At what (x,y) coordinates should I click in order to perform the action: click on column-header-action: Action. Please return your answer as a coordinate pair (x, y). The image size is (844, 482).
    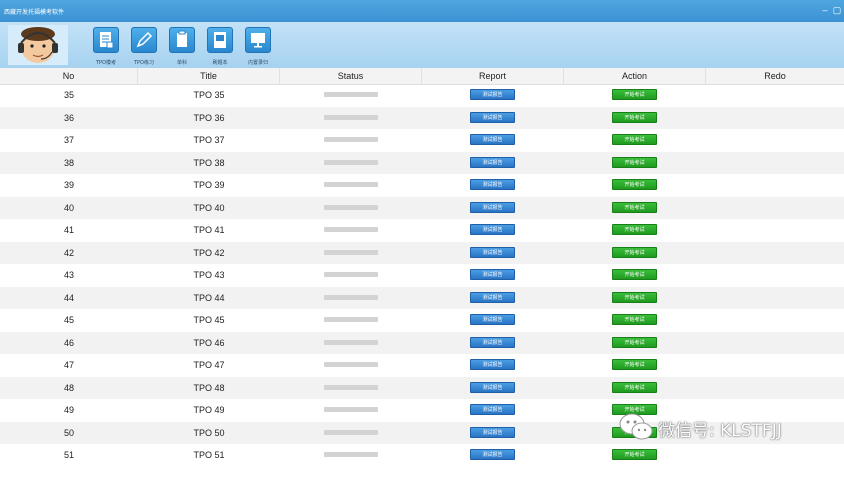
    Looking at the image, I should click on (635, 76).